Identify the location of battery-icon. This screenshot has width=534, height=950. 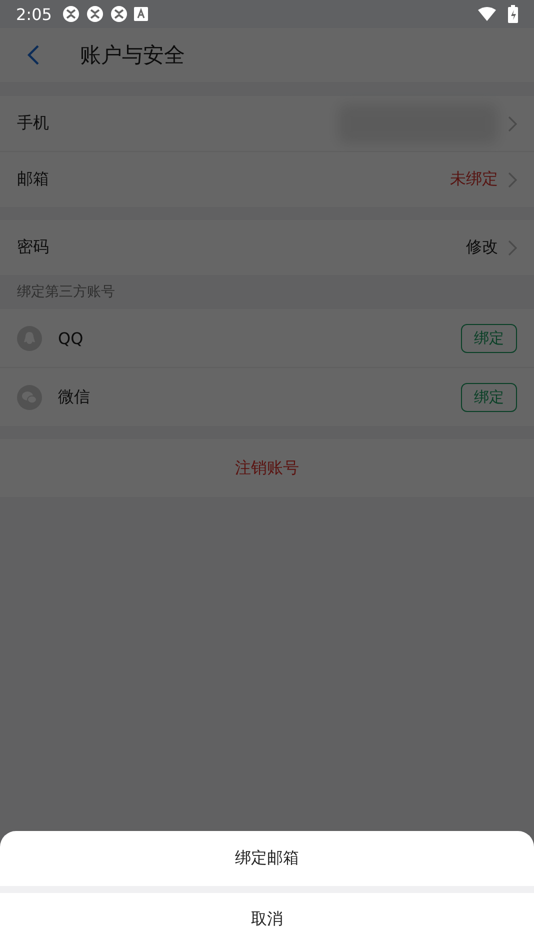
(513, 14).